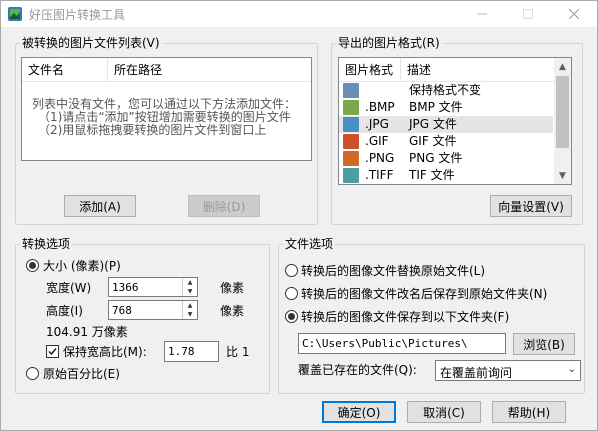 Image resolution: width=598 pixels, height=431 pixels. Describe the element at coordinates (152, 130) in the screenshot. I see `empty-line-3: （2)用鼠标拖拽要转换的图片文件到窗口上` at that location.